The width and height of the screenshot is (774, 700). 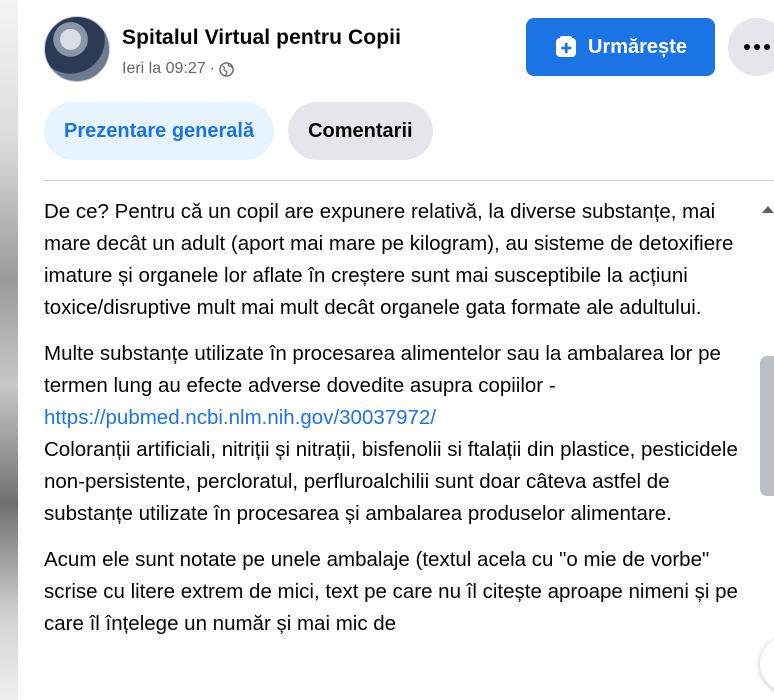 What do you see at coordinates (226, 69) in the screenshot?
I see `globe-icon` at bounding box center [226, 69].